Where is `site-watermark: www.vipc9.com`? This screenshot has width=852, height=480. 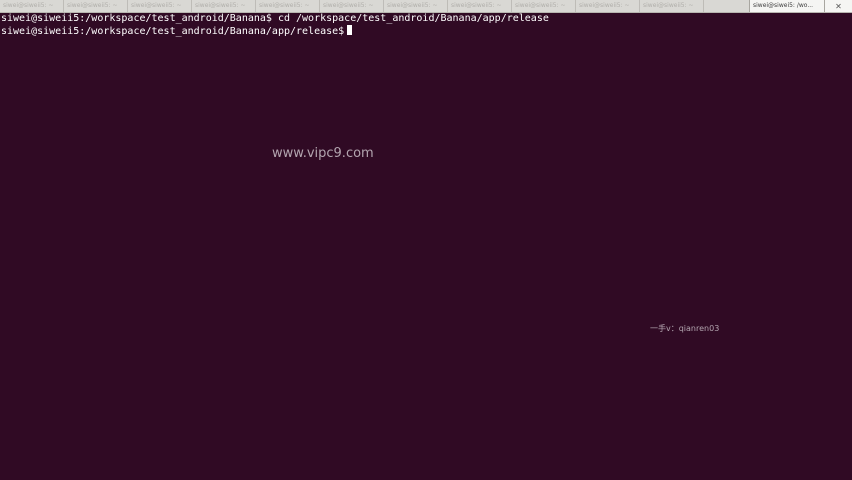
site-watermark: www.vipc9.com is located at coordinates (323, 153).